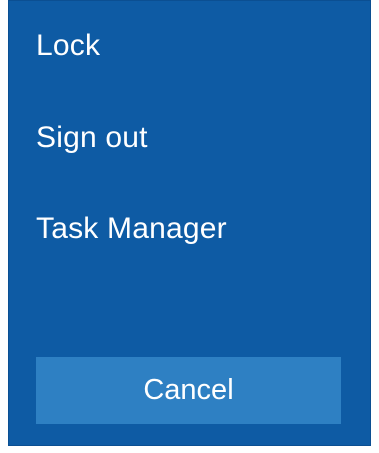 This screenshot has height=453, width=379. Describe the element at coordinates (92, 138) in the screenshot. I see `sign-out-option: Sign out` at that location.